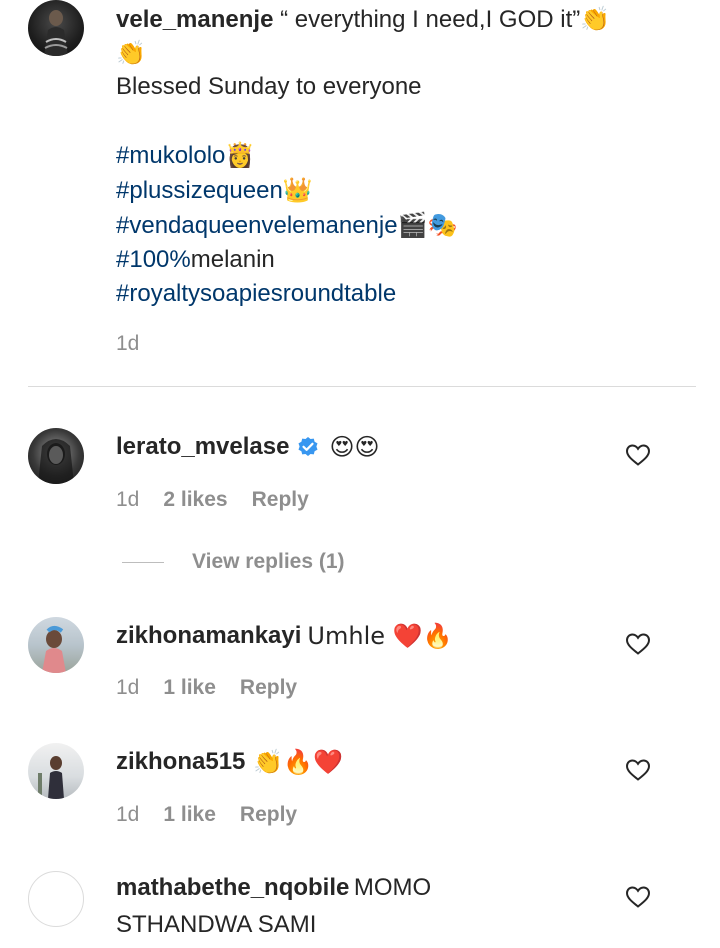 The height and width of the screenshot is (948, 720). Describe the element at coordinates (308, 447) in the screenshot. I see `verified-badge-icon` at that location.